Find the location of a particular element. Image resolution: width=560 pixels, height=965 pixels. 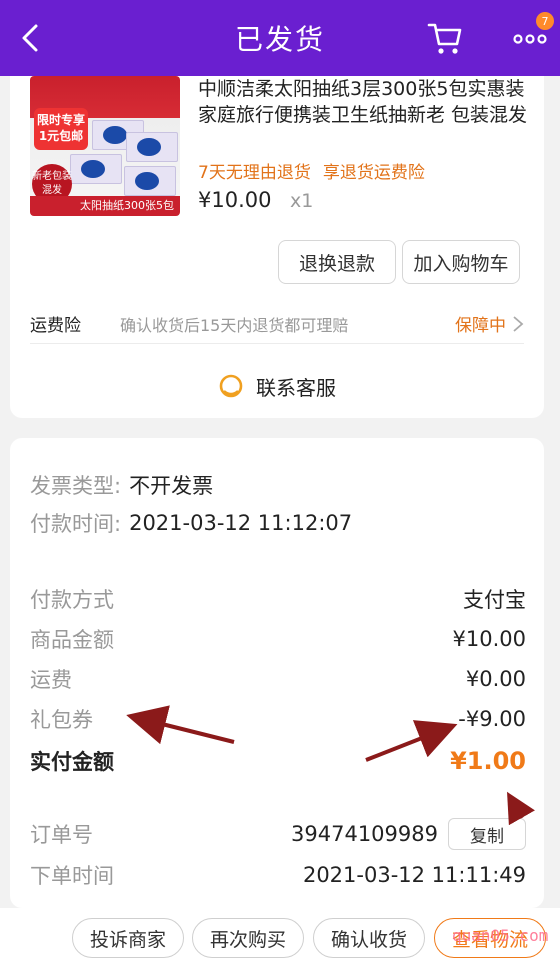

shipping-fee-row: 运费 ¥0.00 is located at coordinates (278, 679).